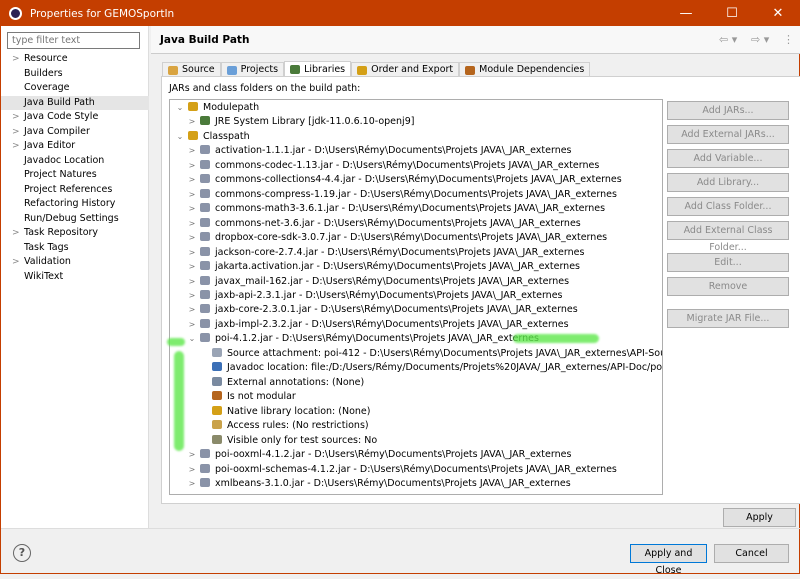  Describe the element at coordinates (728, 39) in the screenshot. I see `back-button: ⇦ ▾` at that location.